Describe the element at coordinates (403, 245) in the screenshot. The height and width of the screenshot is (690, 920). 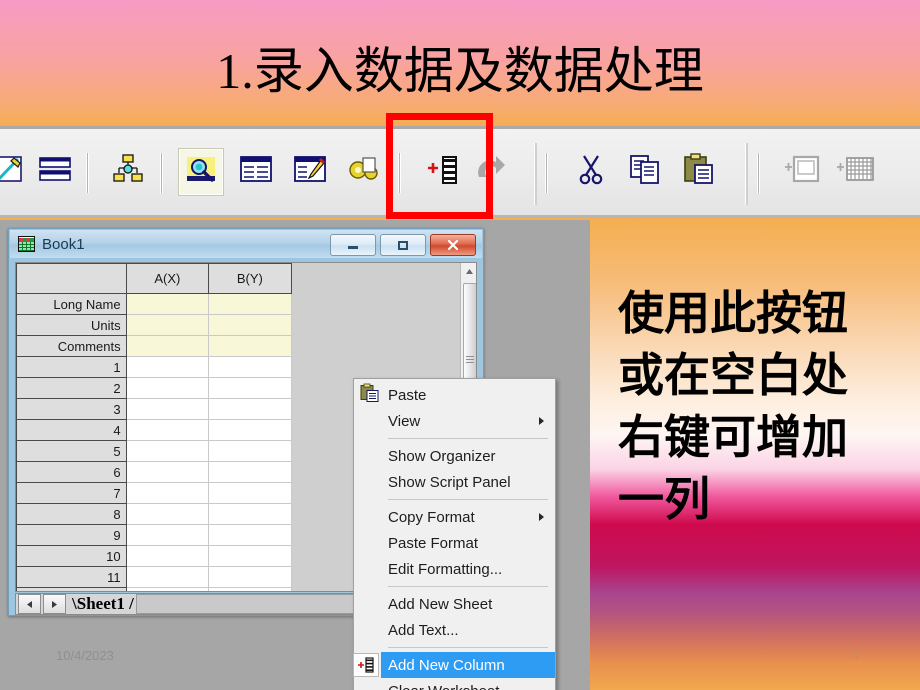
I see `maximize-button` at that location.